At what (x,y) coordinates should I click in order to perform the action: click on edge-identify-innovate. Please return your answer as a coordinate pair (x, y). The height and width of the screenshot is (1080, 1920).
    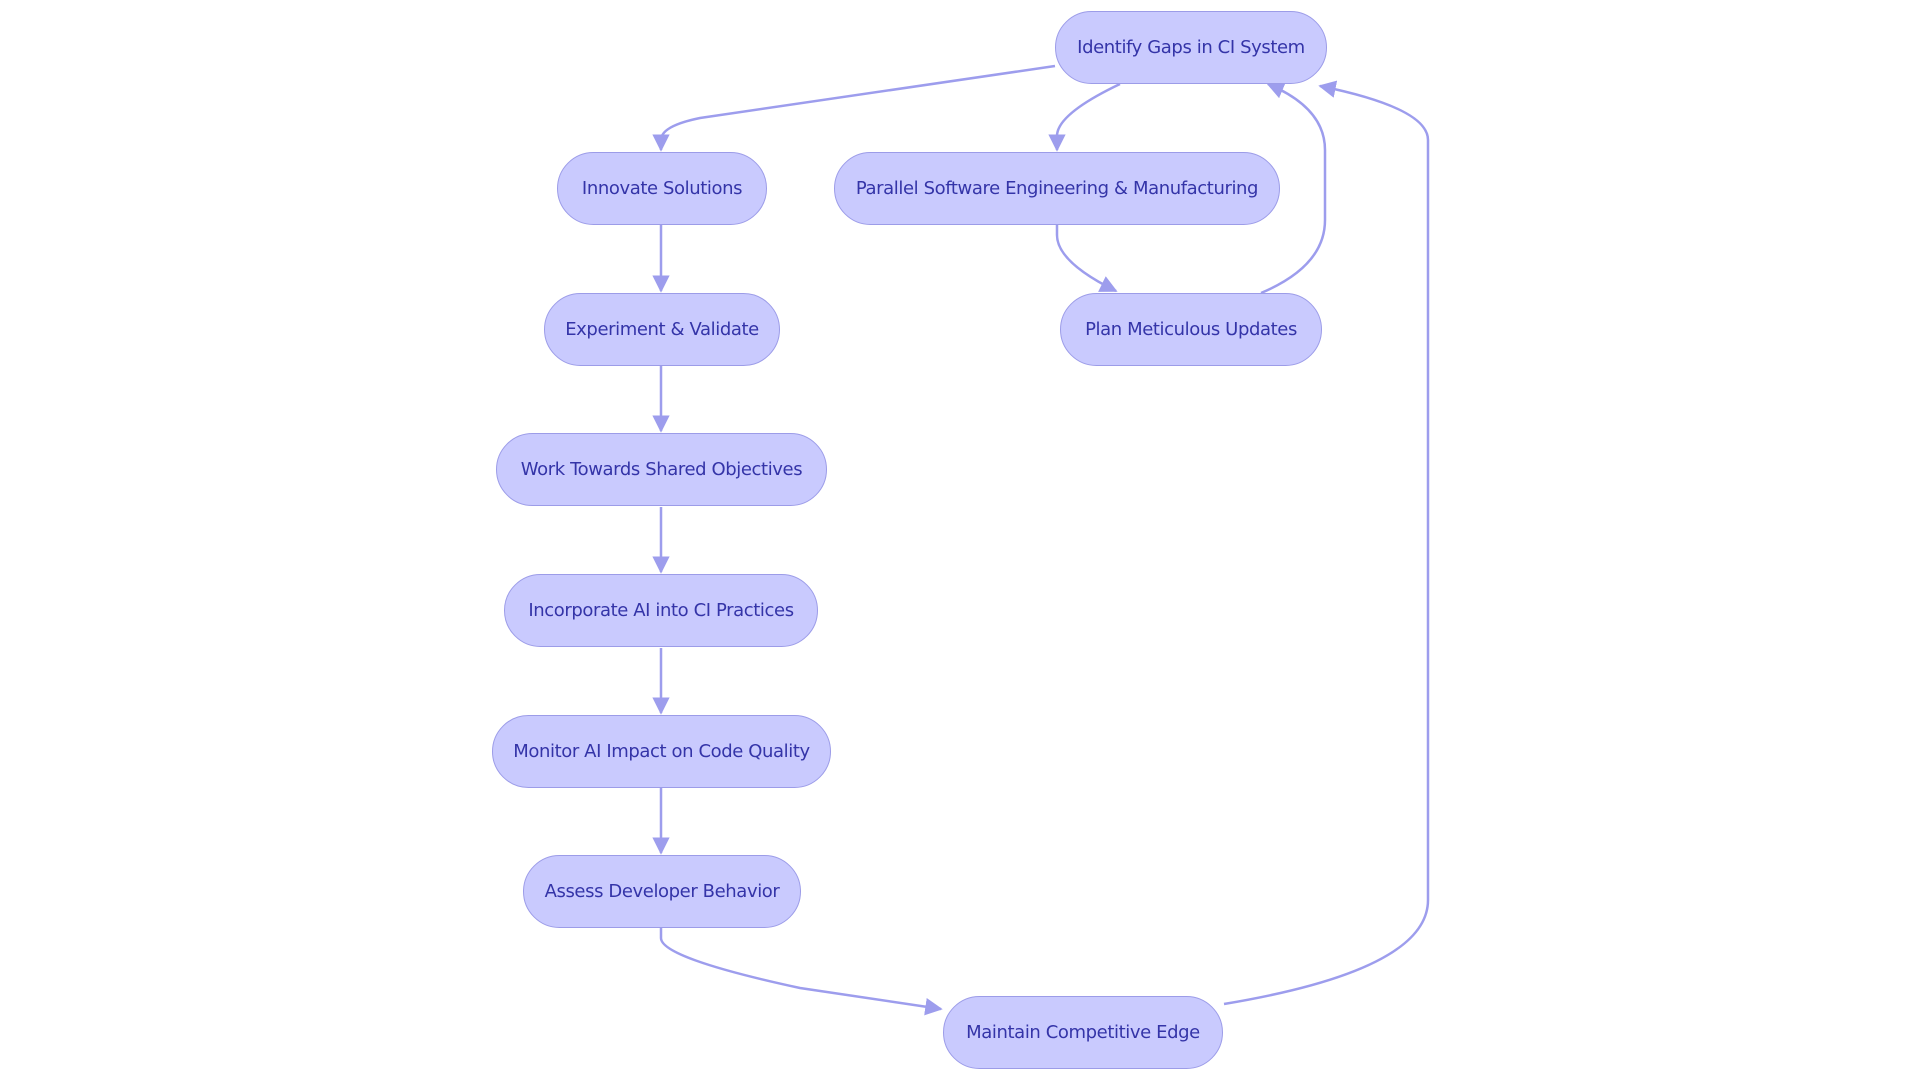
    Looking at the image, I should click on (854, 108).